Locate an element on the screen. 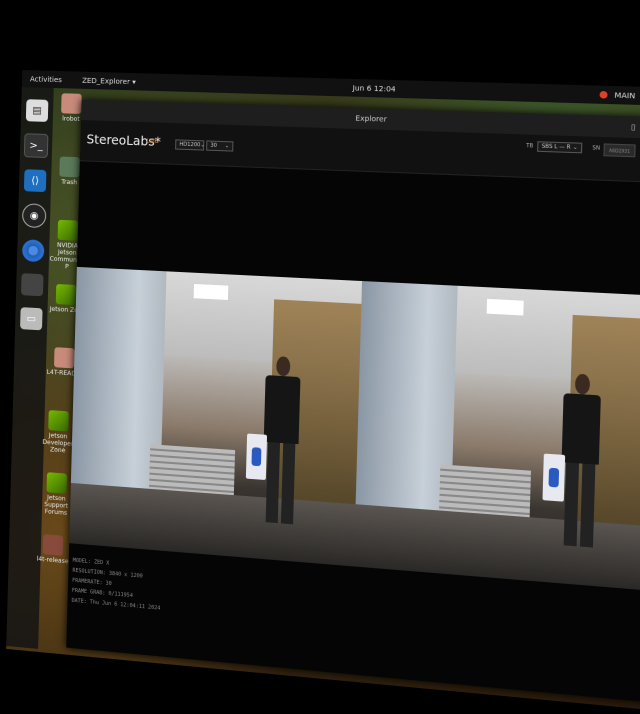 The height and width of the screenshot is (714, 640). drive-icon: ▭ is located at coordinates (31, 319).